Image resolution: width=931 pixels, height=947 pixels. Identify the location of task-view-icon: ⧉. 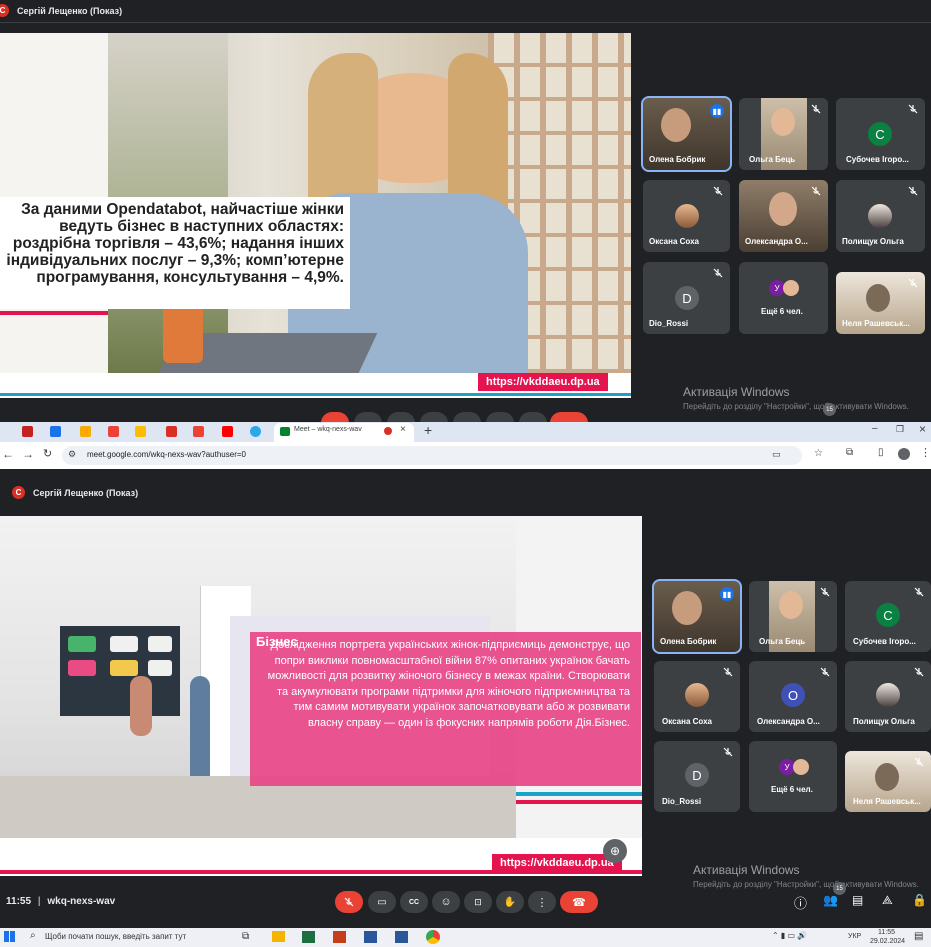
(245, 936).